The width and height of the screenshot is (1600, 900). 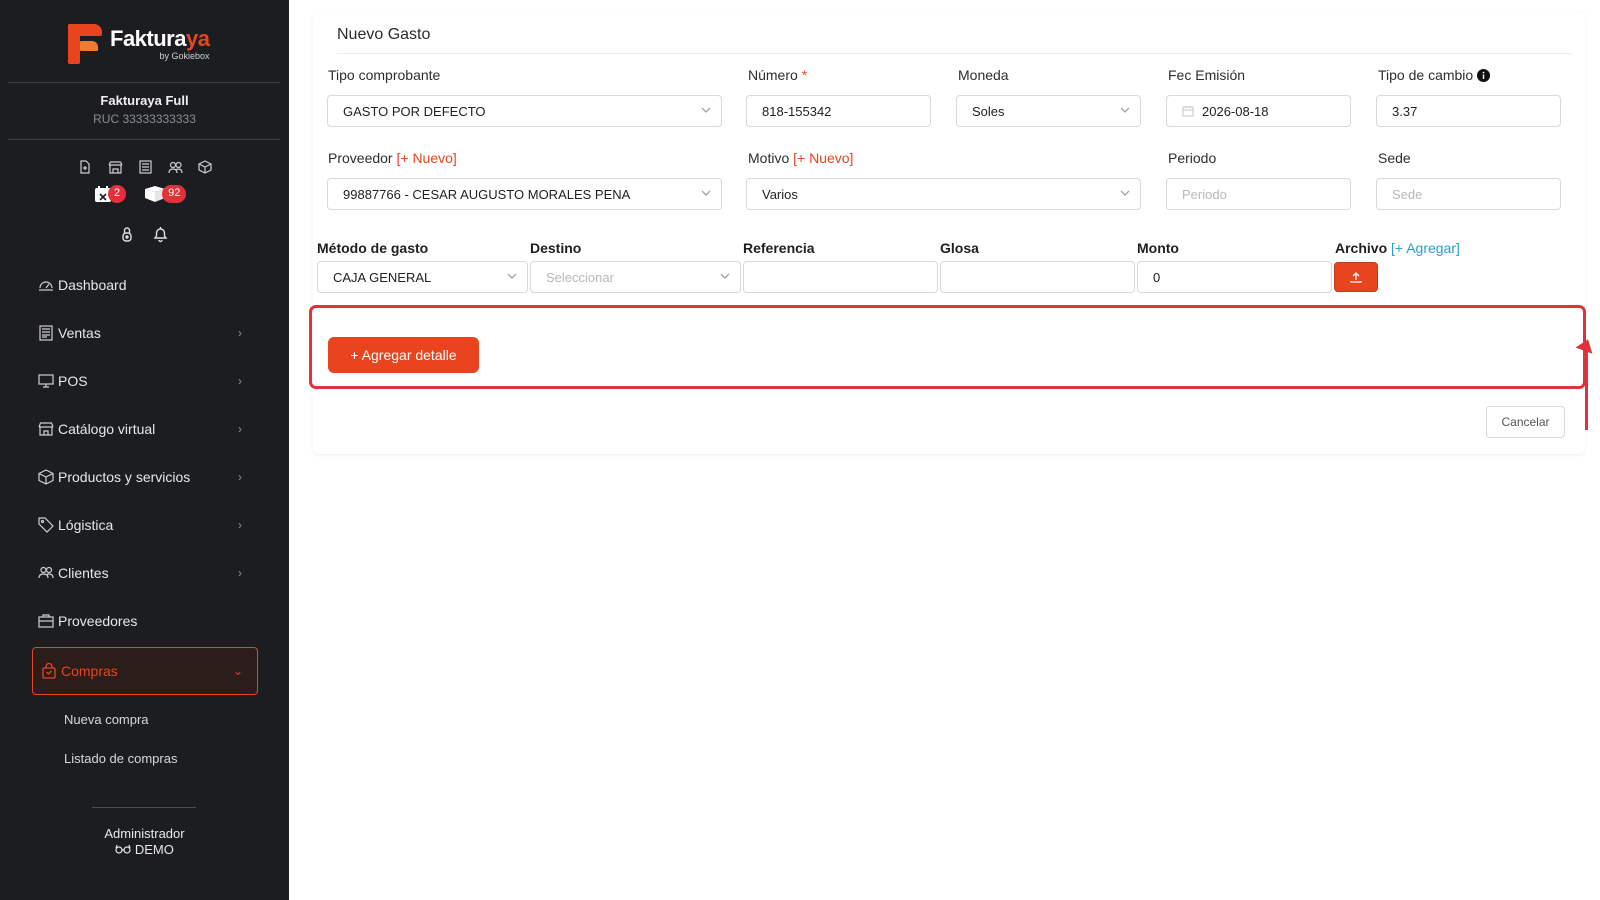 I want to click on metodo-gasto-label: Método de gasto, so click(x=373, y=248).